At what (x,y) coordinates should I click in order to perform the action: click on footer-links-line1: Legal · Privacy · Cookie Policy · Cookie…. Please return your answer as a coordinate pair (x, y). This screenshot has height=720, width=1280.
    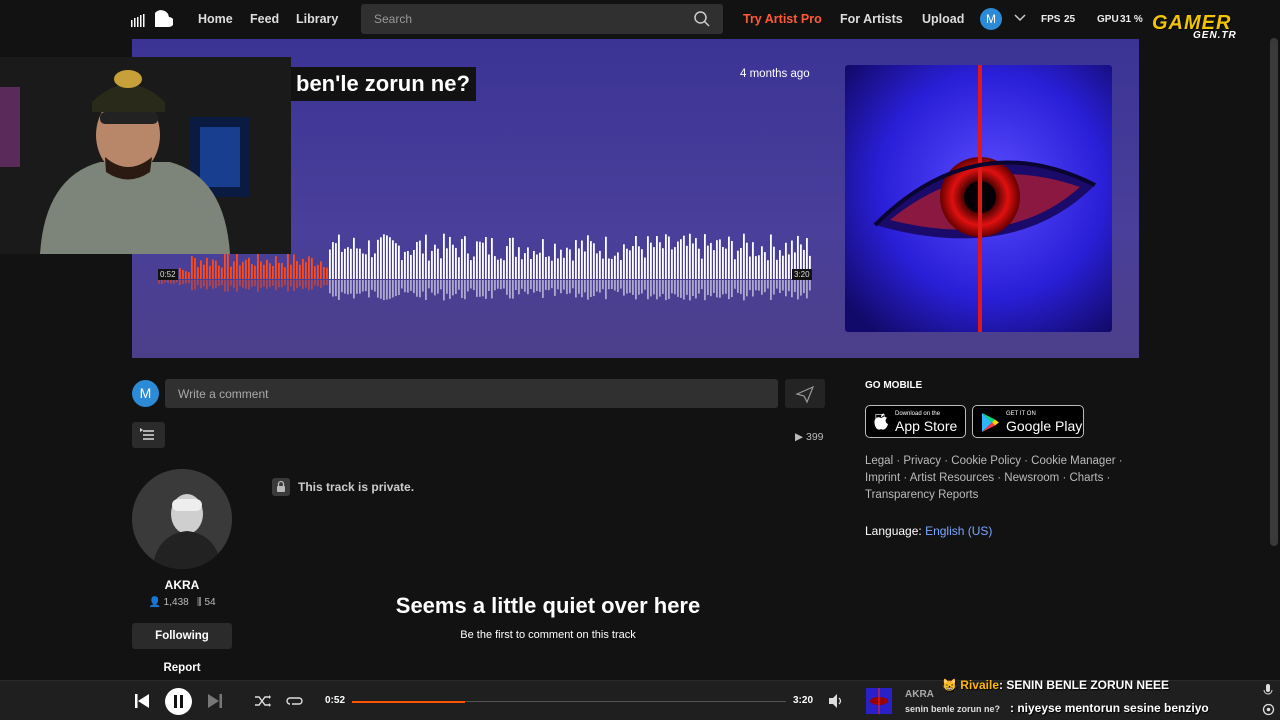
    Looking at the image, I should click on (995, 461).